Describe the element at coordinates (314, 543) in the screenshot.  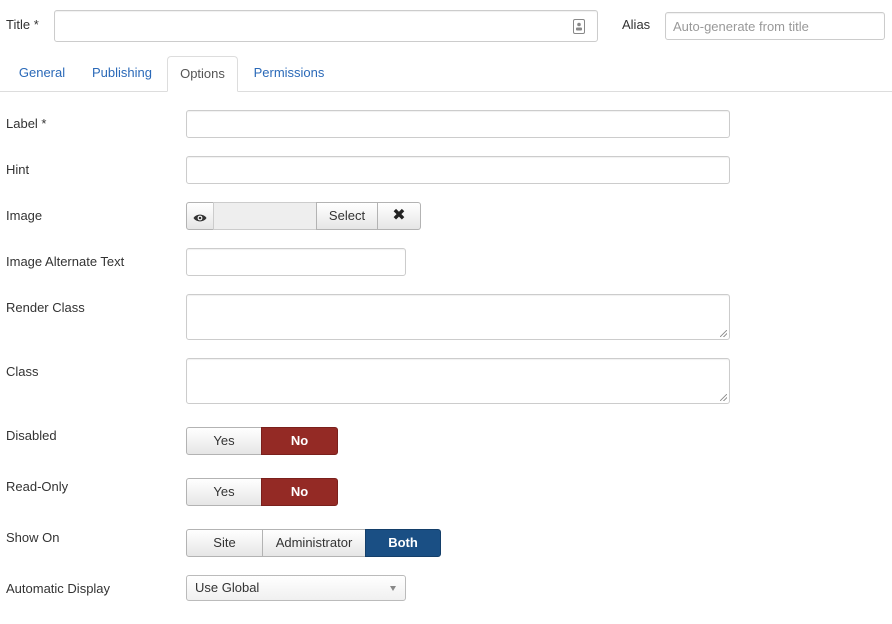
I see `show-on-administrator-button: Administrator` at that location.